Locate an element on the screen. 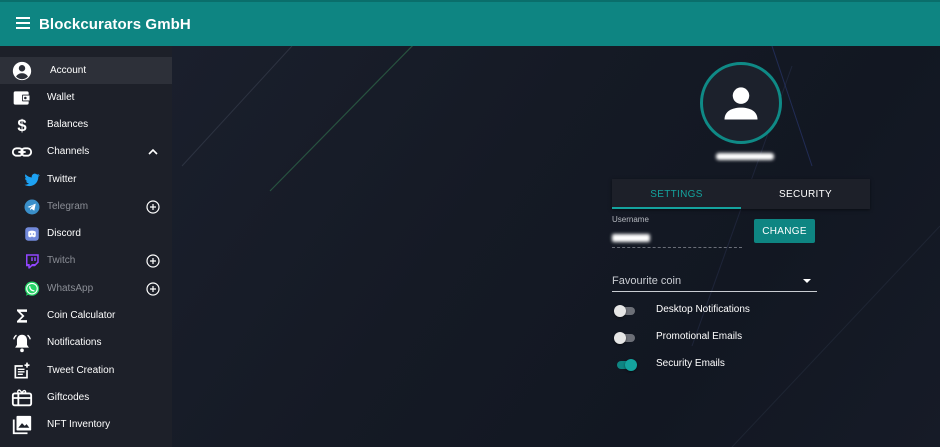 The height and width of the screenshot is (447, 940). image-collection-icon is located at coordinates (22, 425).